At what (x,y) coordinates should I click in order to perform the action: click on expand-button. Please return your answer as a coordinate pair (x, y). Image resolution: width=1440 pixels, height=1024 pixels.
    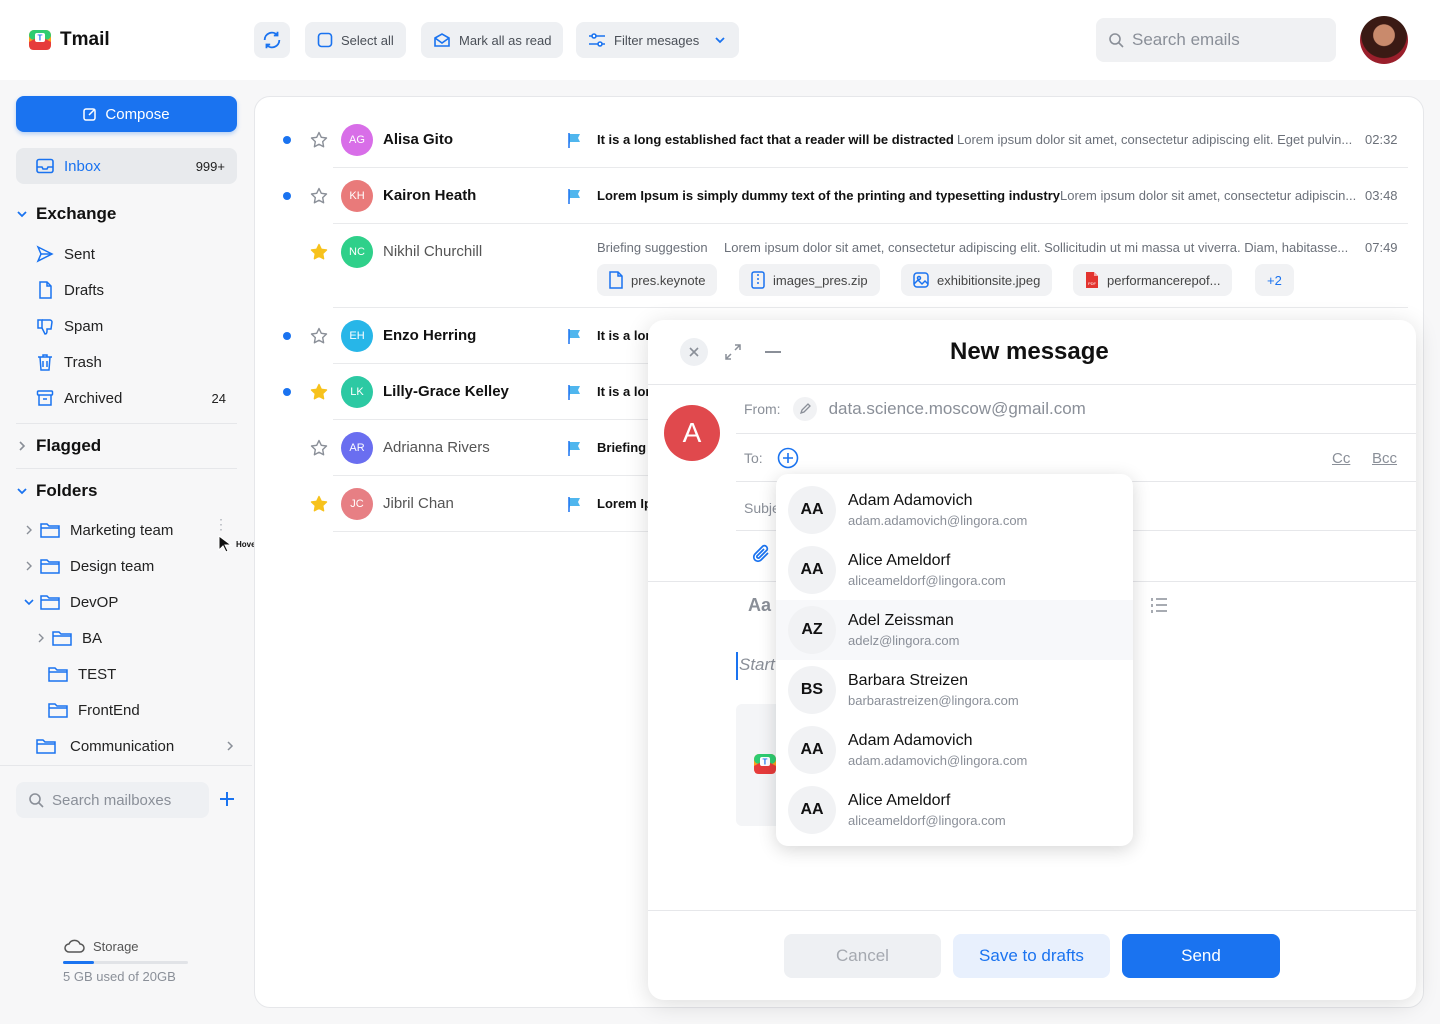
    Looking at the image, I should click on (733, 352).